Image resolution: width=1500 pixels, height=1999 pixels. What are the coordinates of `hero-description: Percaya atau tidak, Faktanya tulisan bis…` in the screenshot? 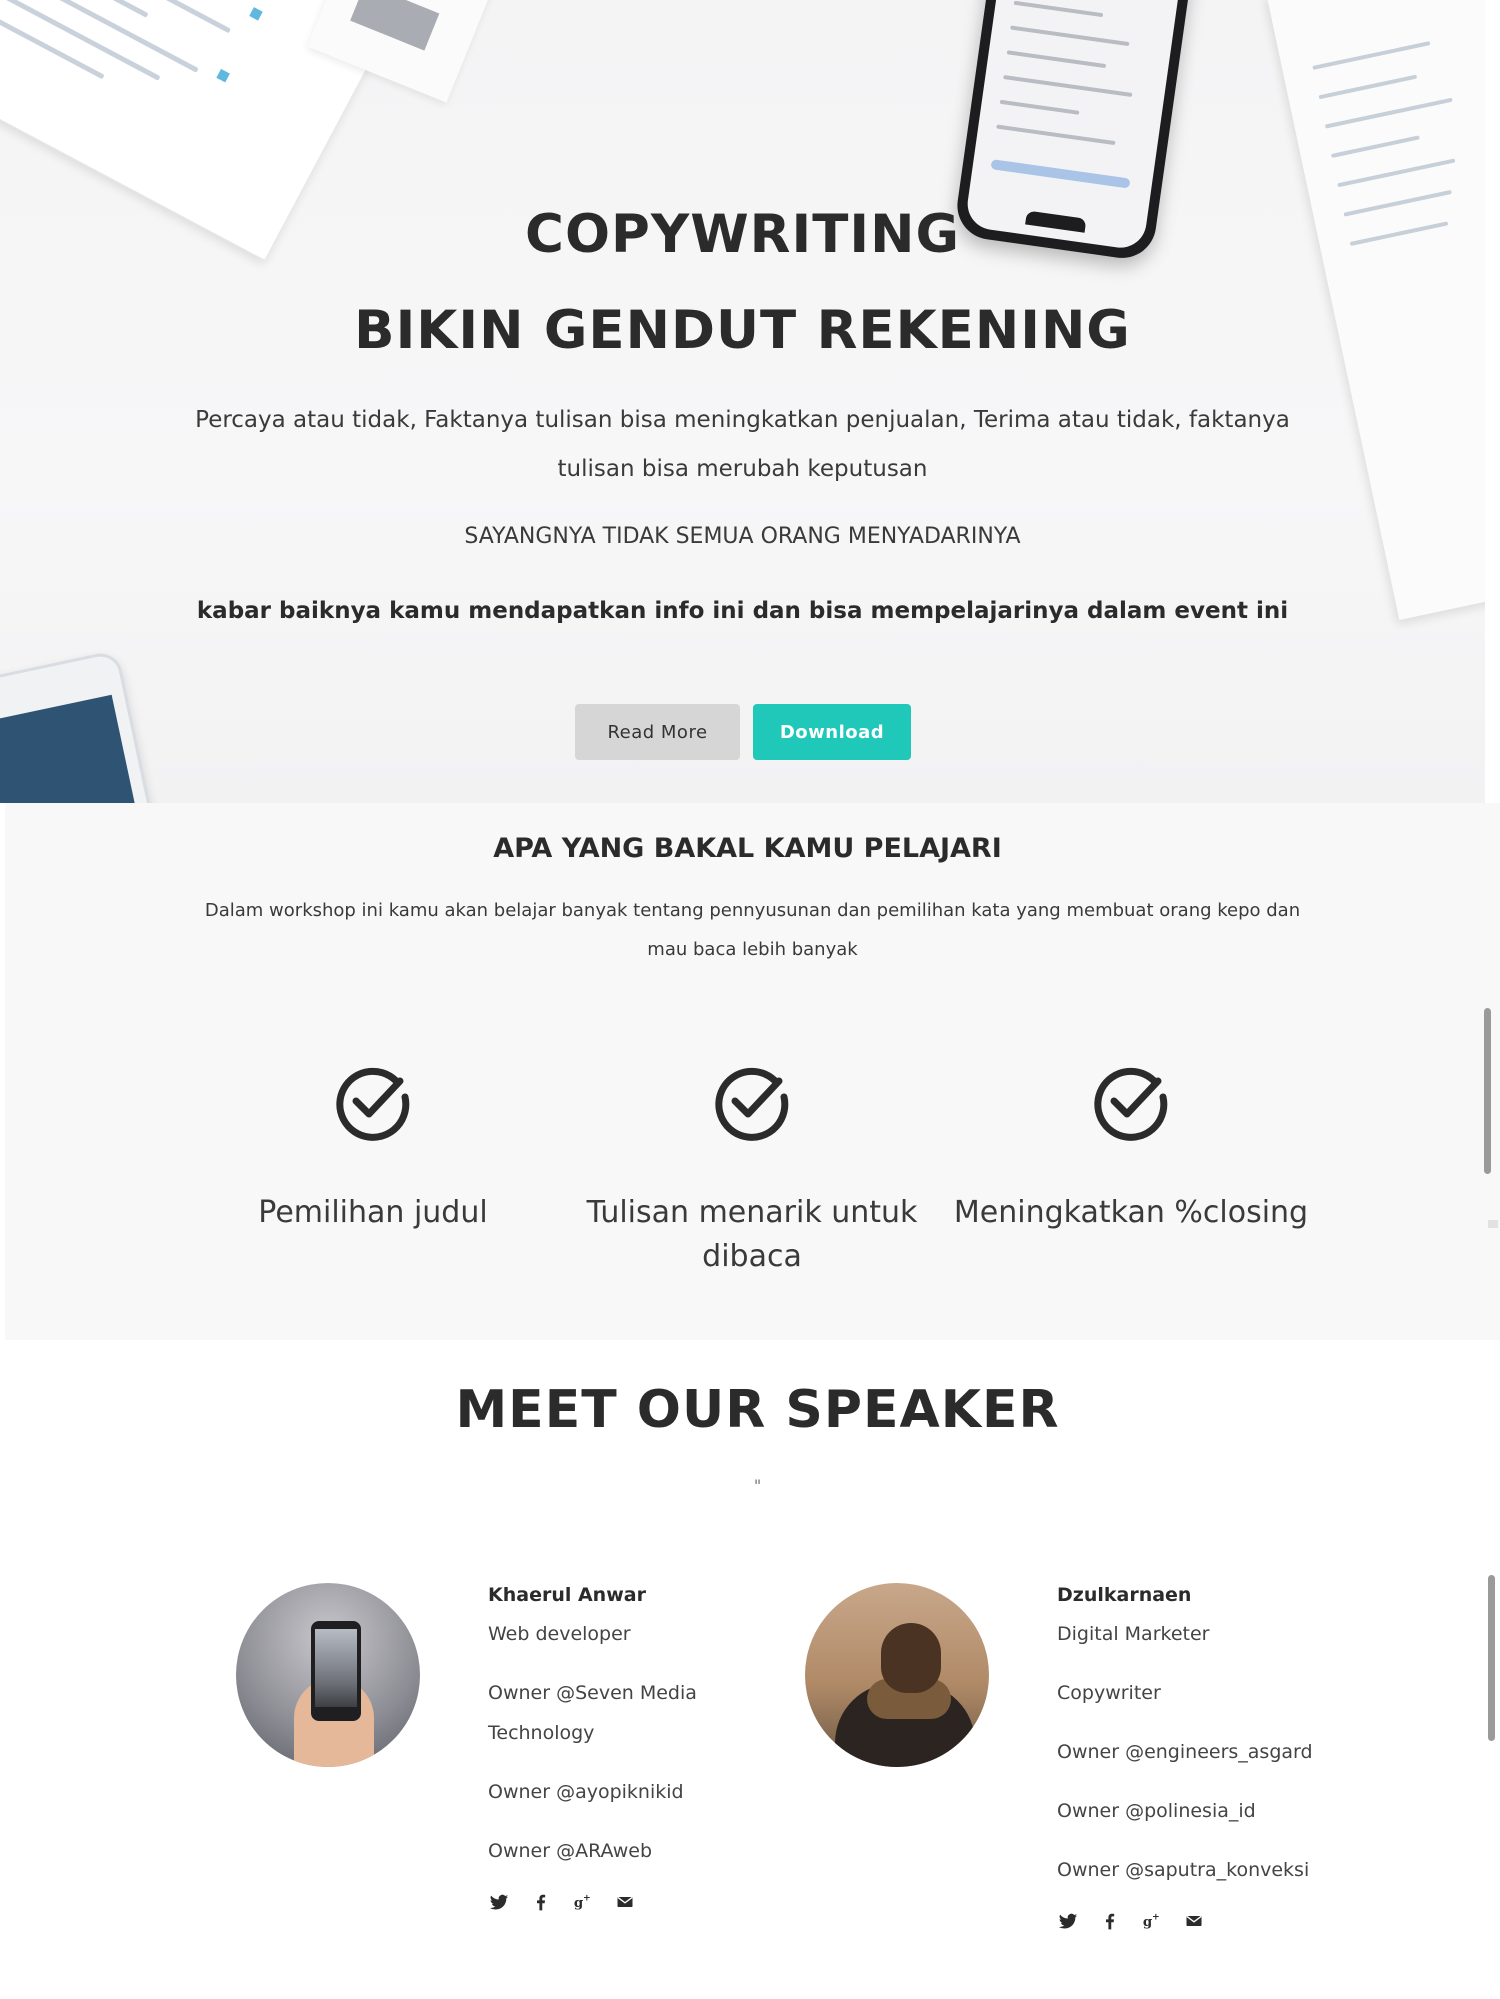 It's located at (742, 444).